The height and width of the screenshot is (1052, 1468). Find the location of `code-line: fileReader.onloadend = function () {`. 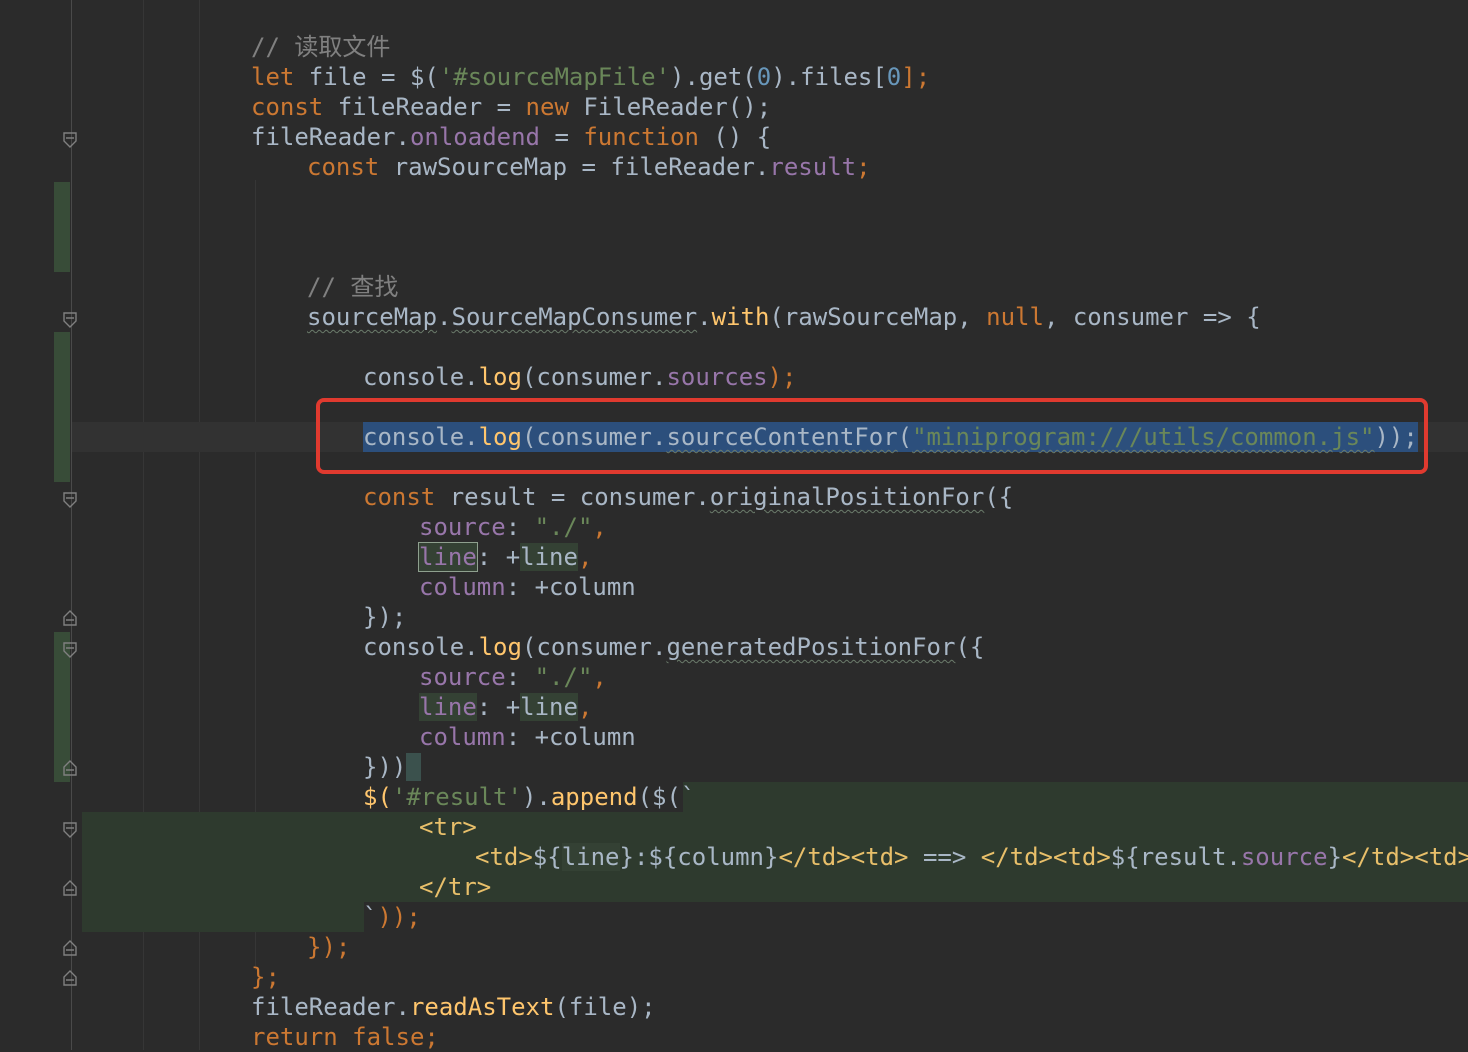

code-line: fileReader.onloadend = function () { is located at coordinates (511, 137).